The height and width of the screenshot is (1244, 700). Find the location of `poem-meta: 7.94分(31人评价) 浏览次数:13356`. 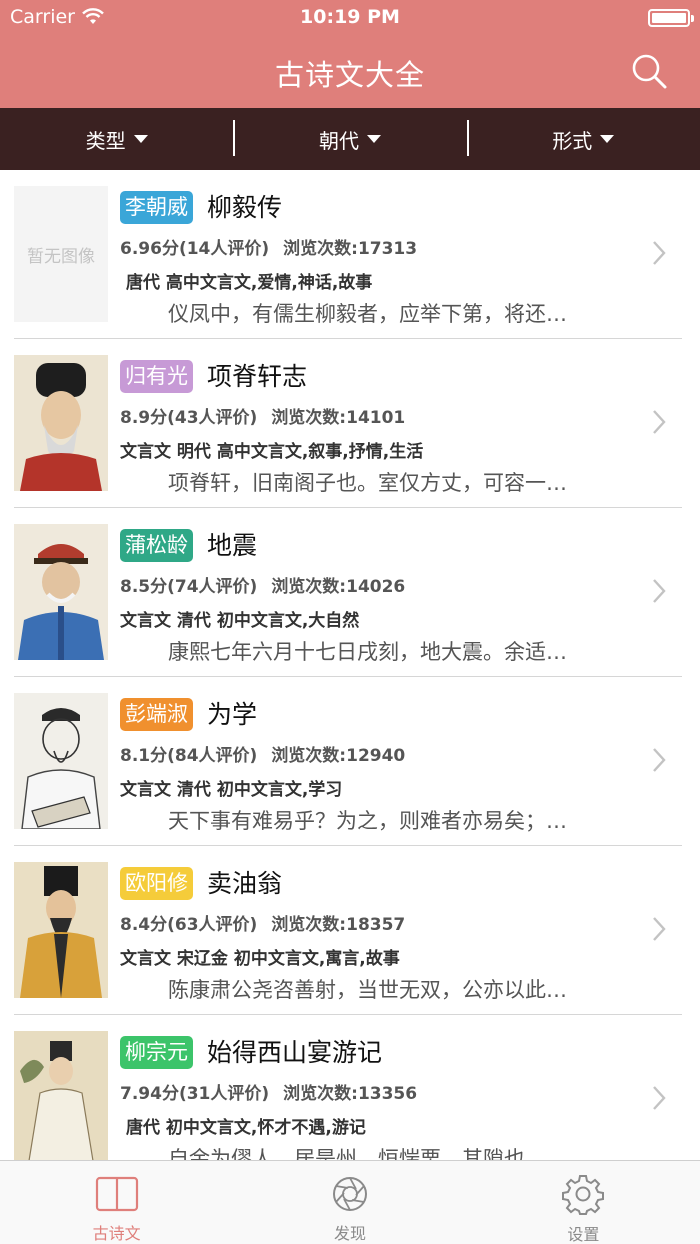

poem-meta: 7.94分(31人评价) 浏览次数:13356 is located at coordinates (268, 1091).